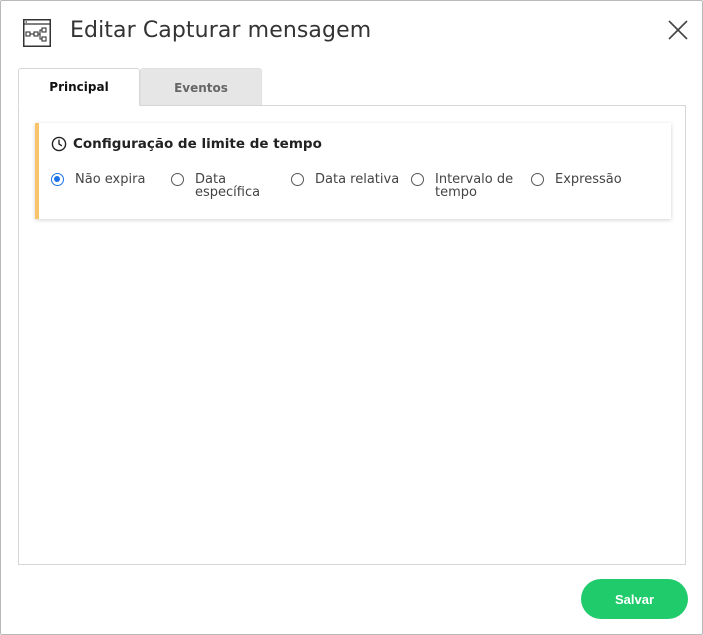 The image size is (703, 635). What do you see at coordinates (537, 179) in the screenshot?
I see `radio-expressao` at bounding box center [537, 179].